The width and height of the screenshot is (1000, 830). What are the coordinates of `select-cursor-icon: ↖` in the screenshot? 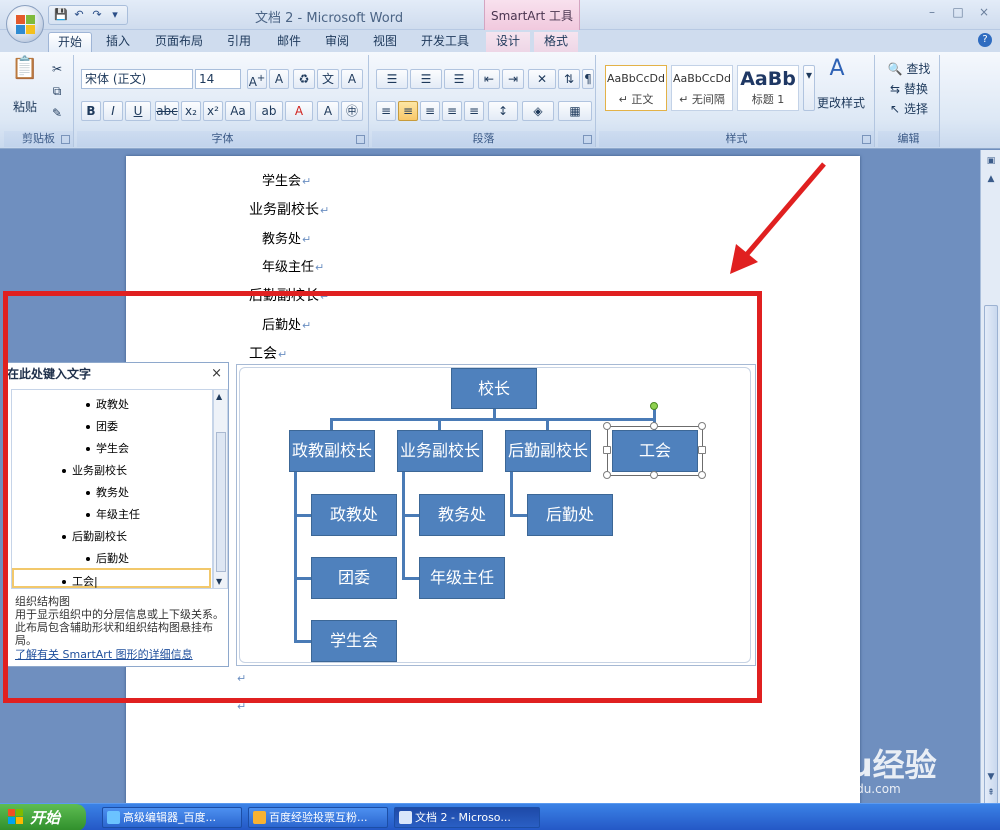 It's located at (895, 109).